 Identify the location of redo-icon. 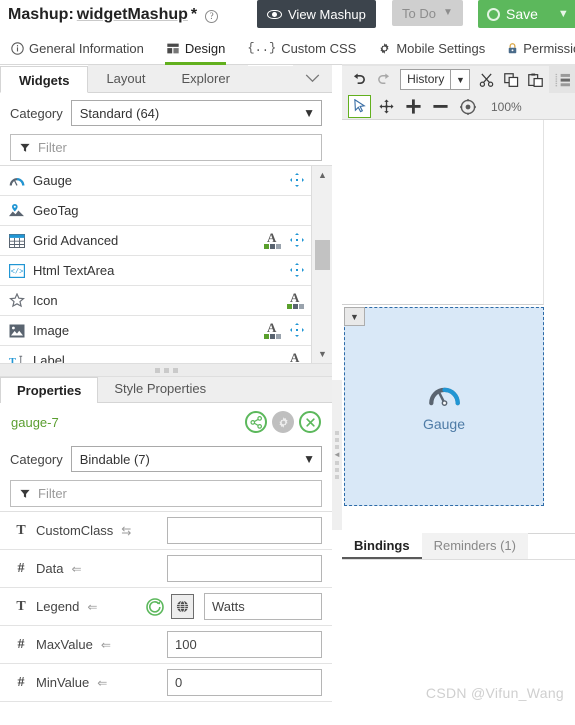
(384, 78).